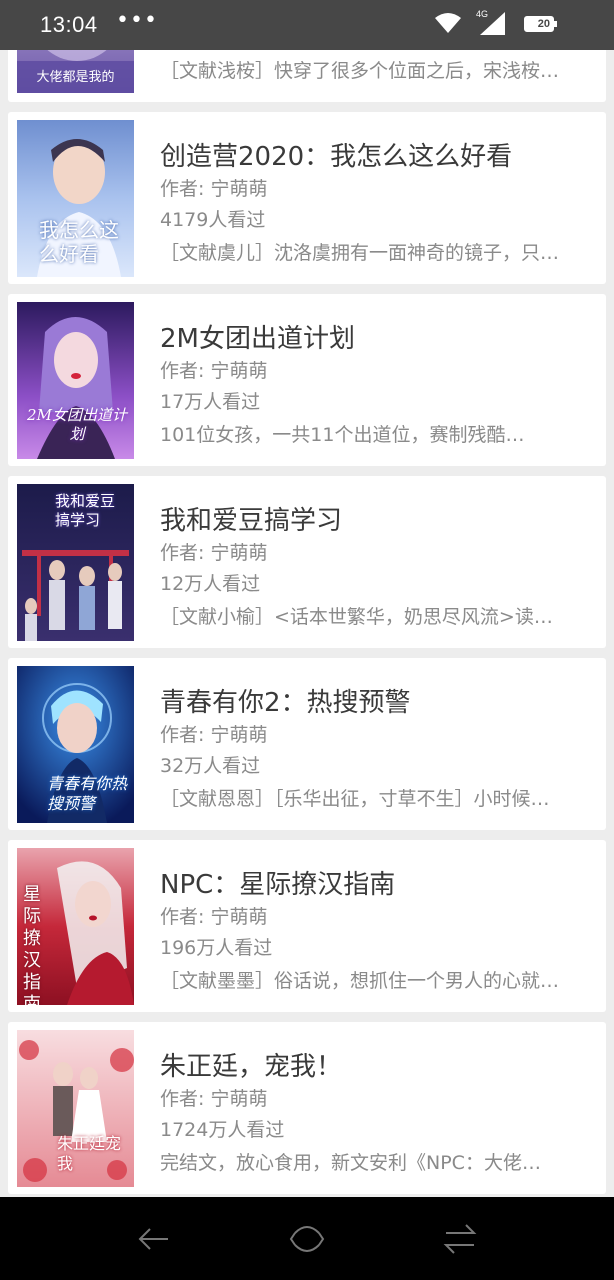  I want to click on book-views: 12万人看过, so click(210, 584).